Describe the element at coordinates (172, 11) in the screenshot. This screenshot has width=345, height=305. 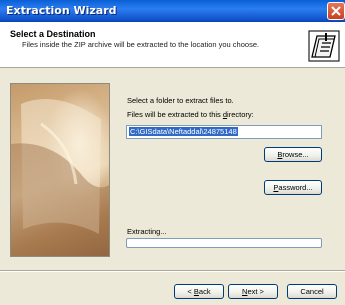
I see `title-bar: Extraction Wizard` at that location.